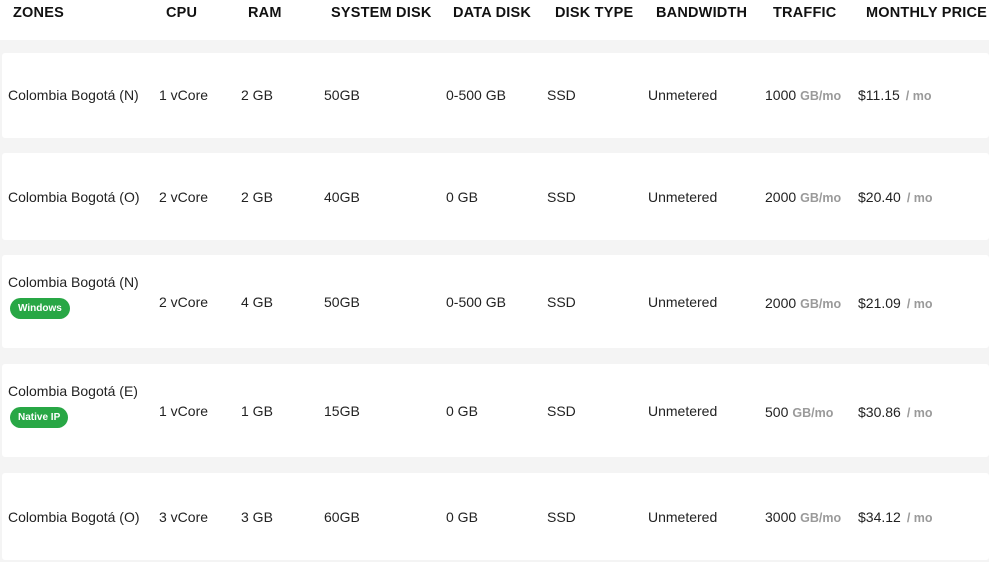 The image size is (989, 562). Describe the element at coordinates (879, 517) in the screenshot. I see `price-amount: $34.12` at that location.